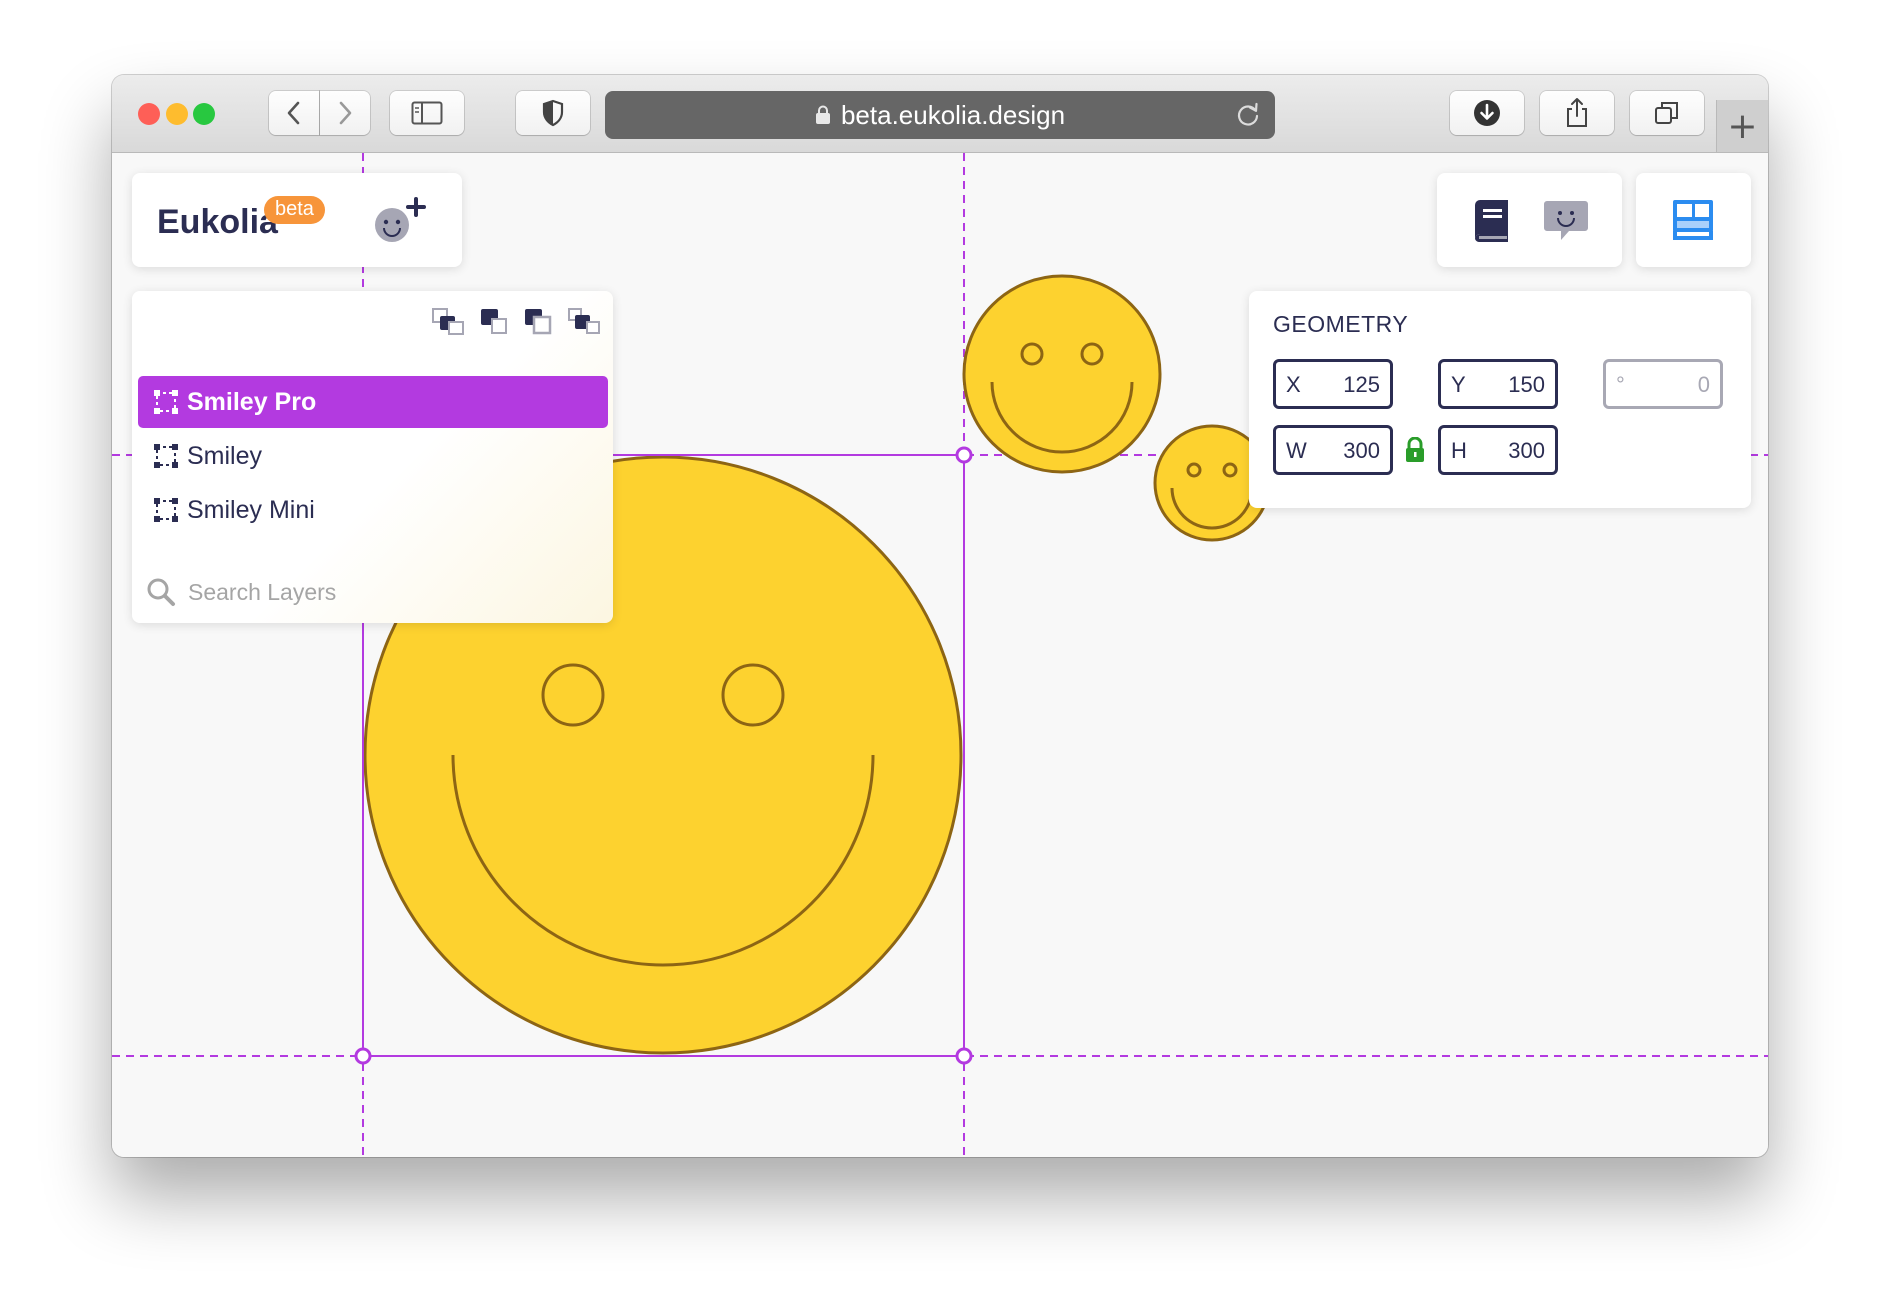 The height and width of the screenshot is (1304, 1878). What do you see at coordinates (1703, 384) in the screenshot?
I see `rotation-value: 0` at bounding box center [1703, 384].